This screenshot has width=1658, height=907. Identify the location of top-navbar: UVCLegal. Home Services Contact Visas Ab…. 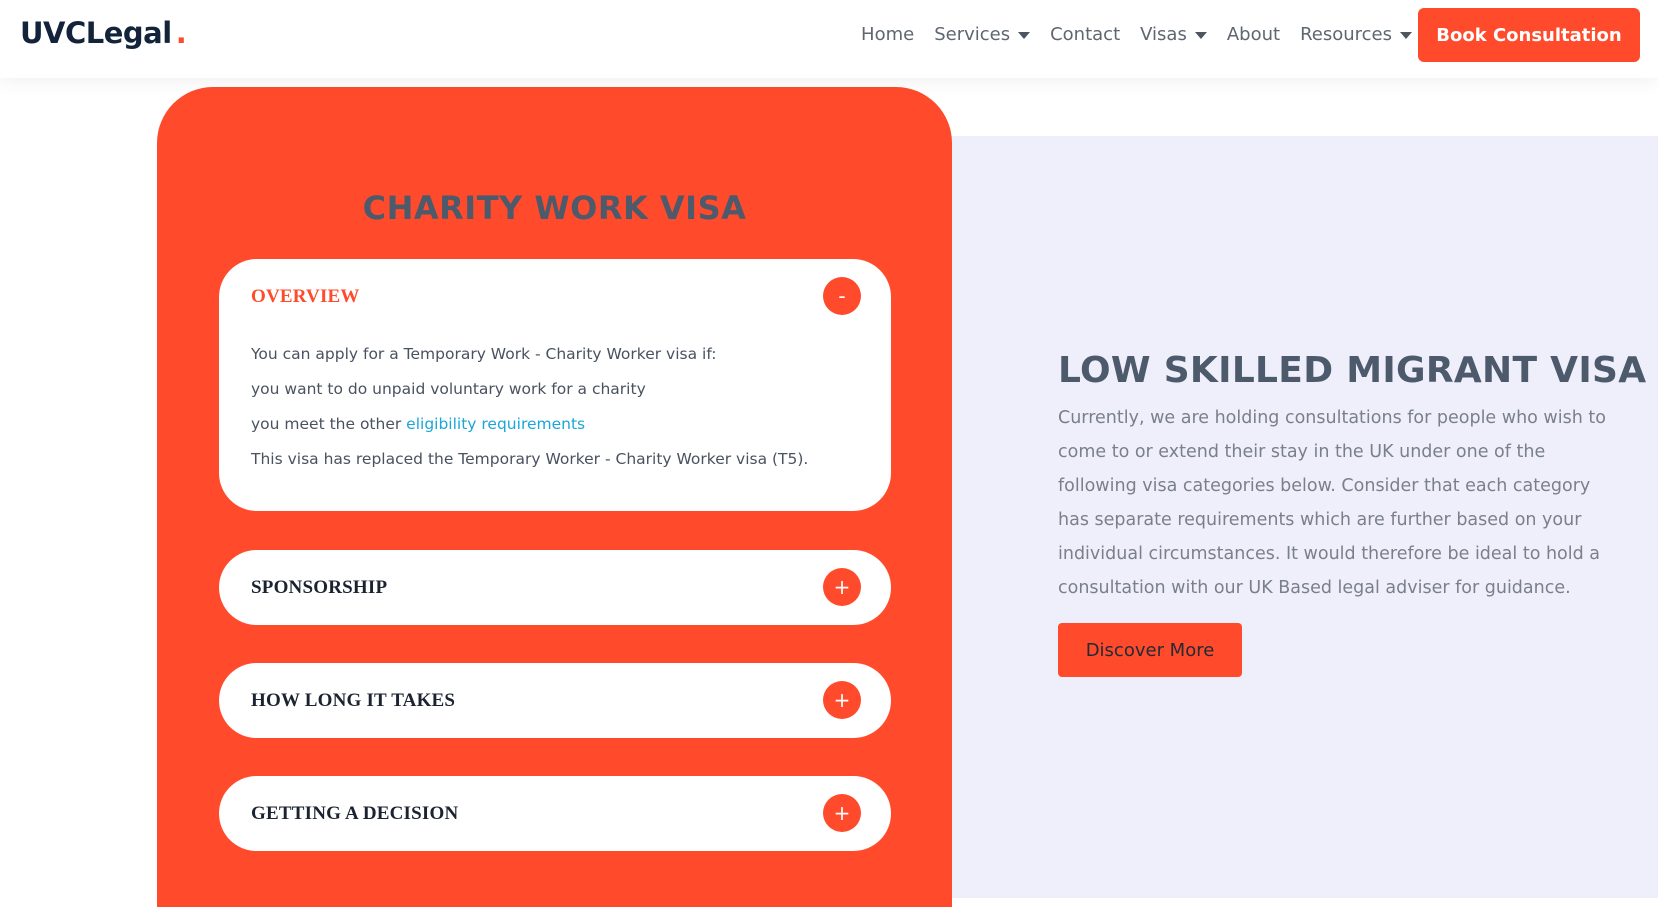
(829, 39).